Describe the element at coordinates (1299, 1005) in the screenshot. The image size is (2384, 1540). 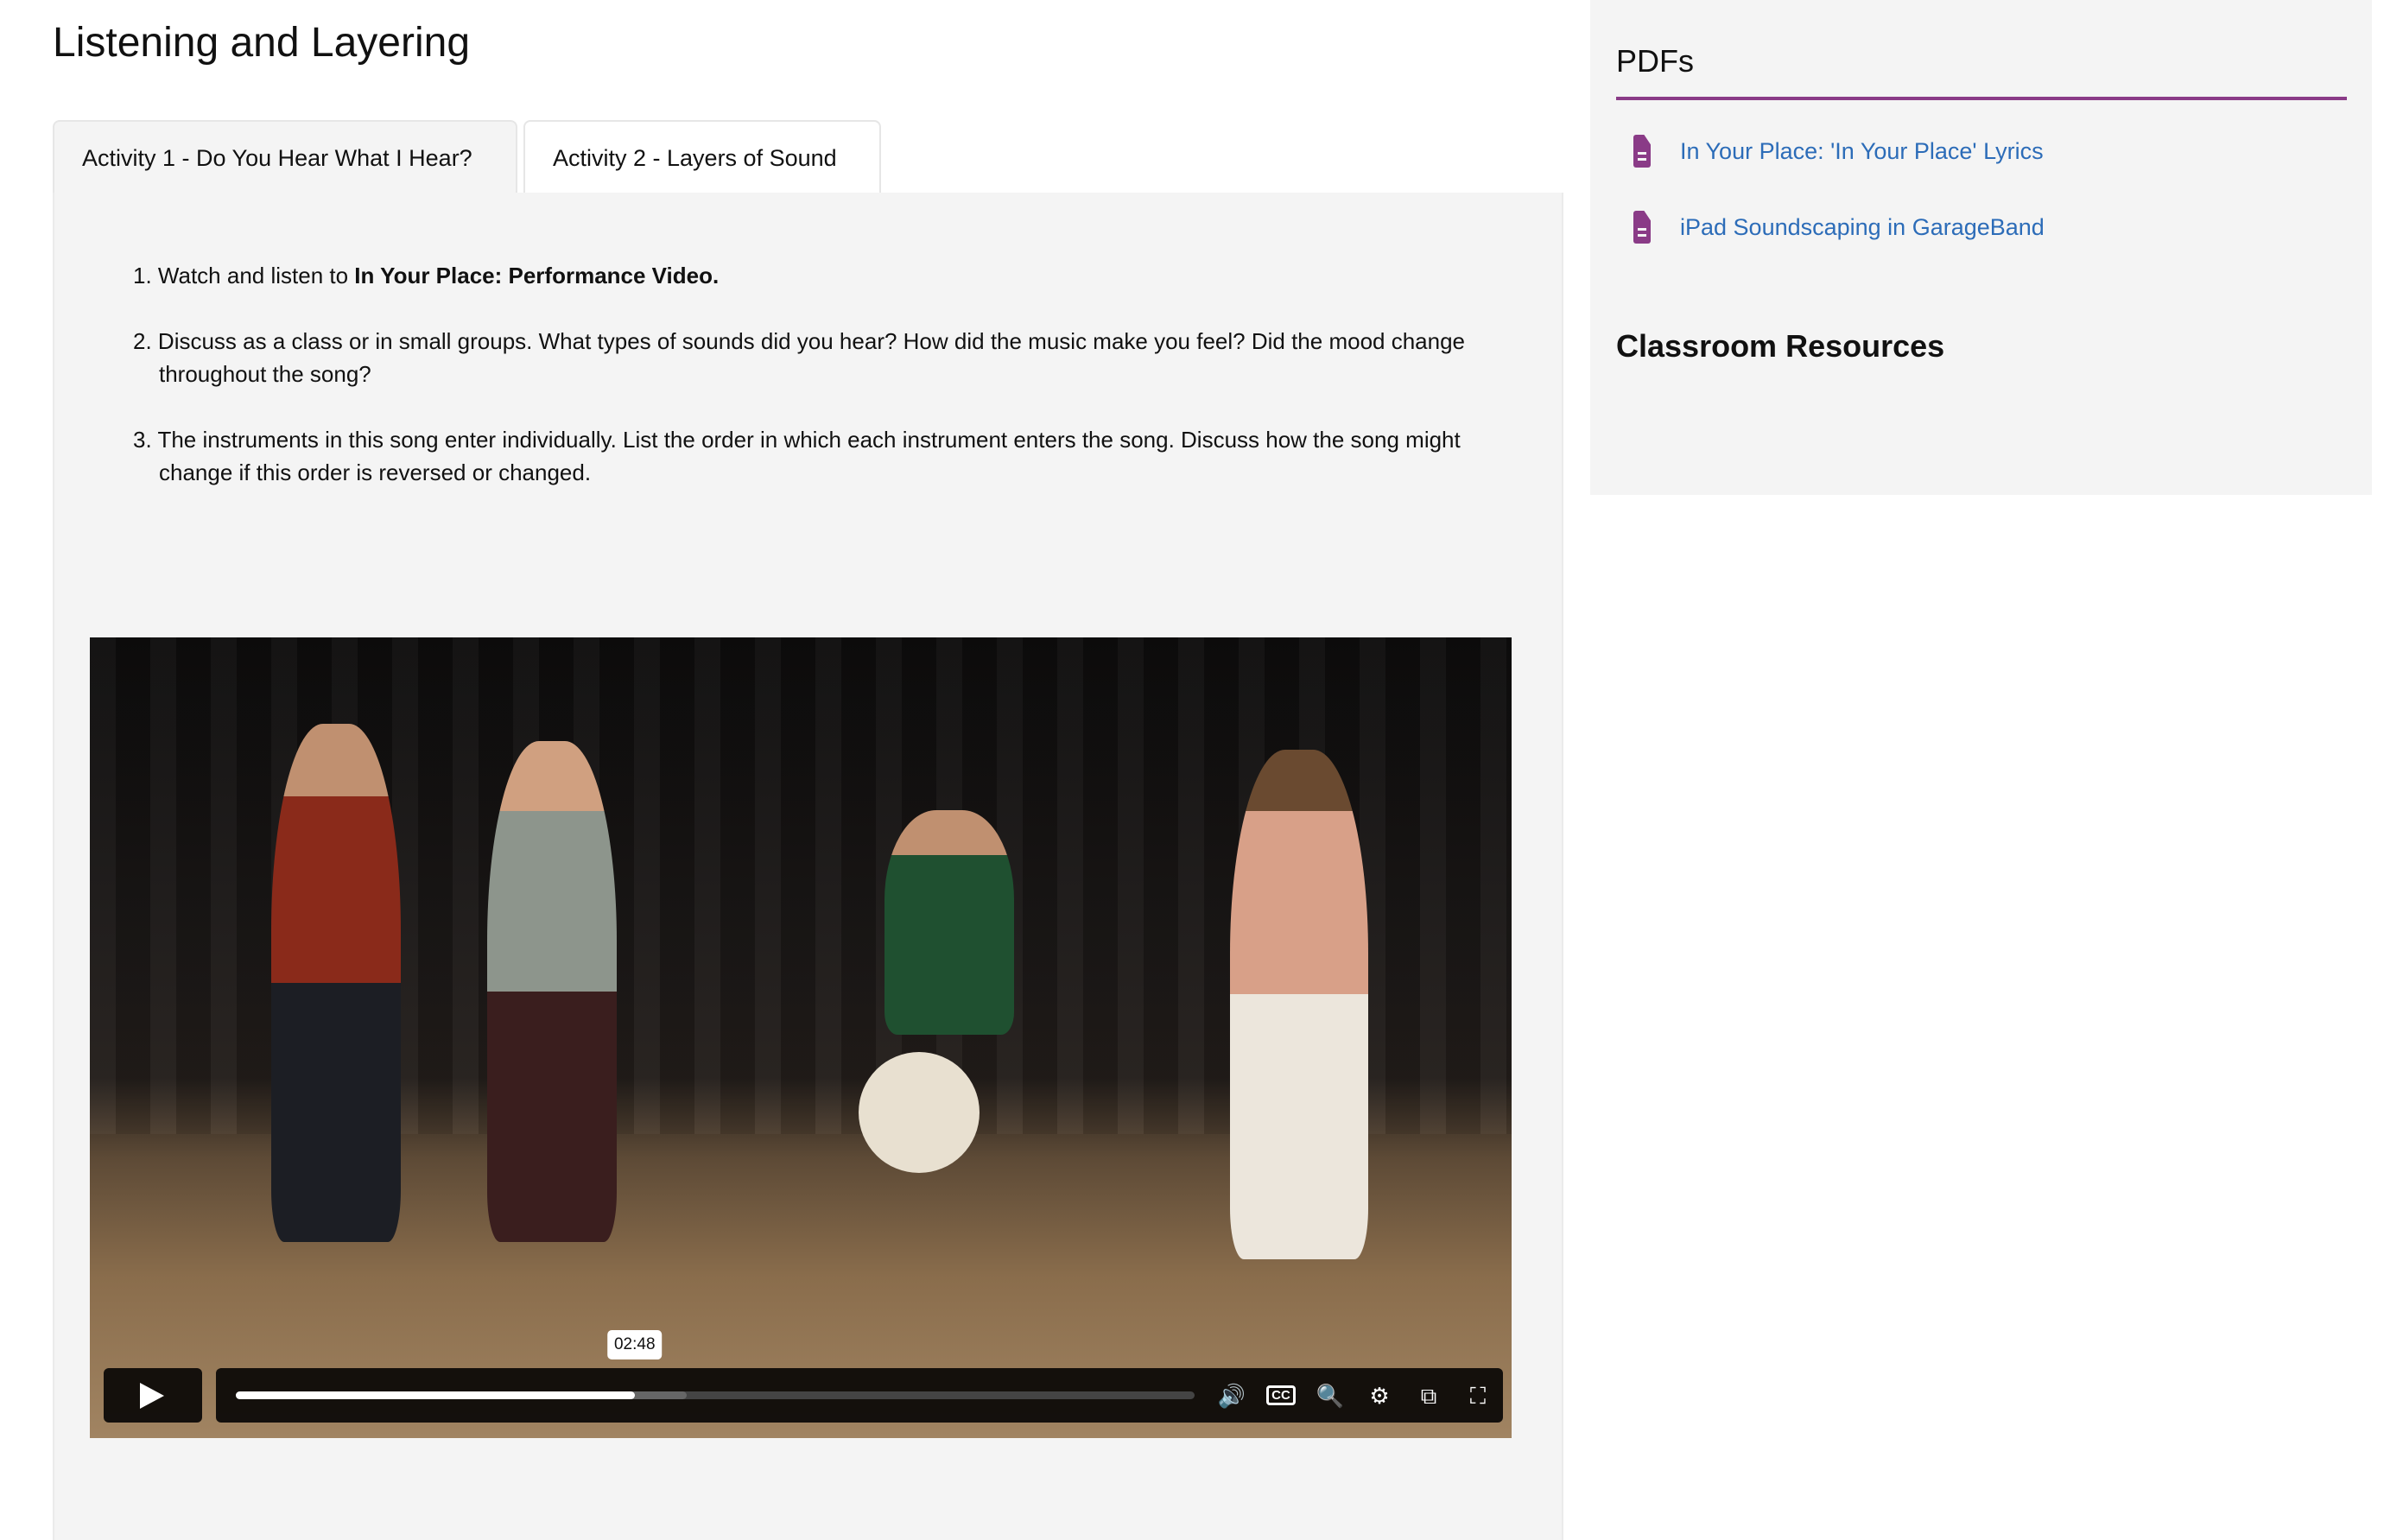
I see `performer-keys` at that location.